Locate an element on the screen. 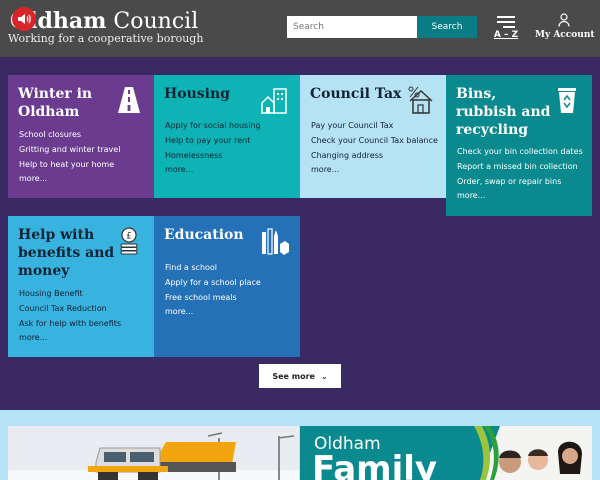 The image size is (600, 480). gritter-promo-image is located at coordinates (153, 453).